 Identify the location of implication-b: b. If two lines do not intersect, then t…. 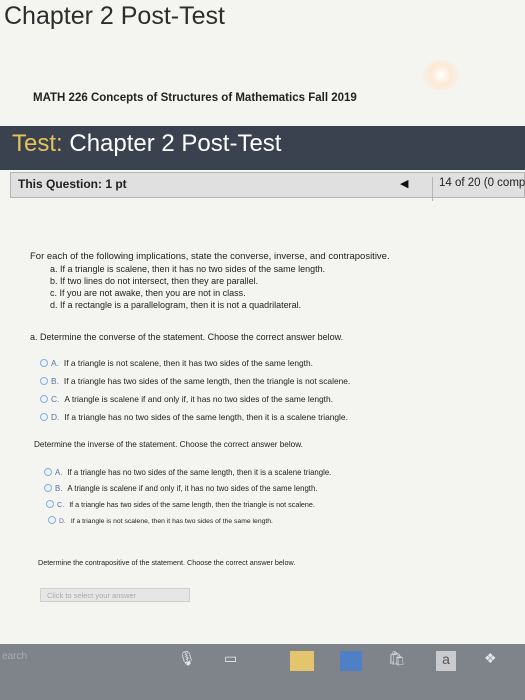
(154, 281).